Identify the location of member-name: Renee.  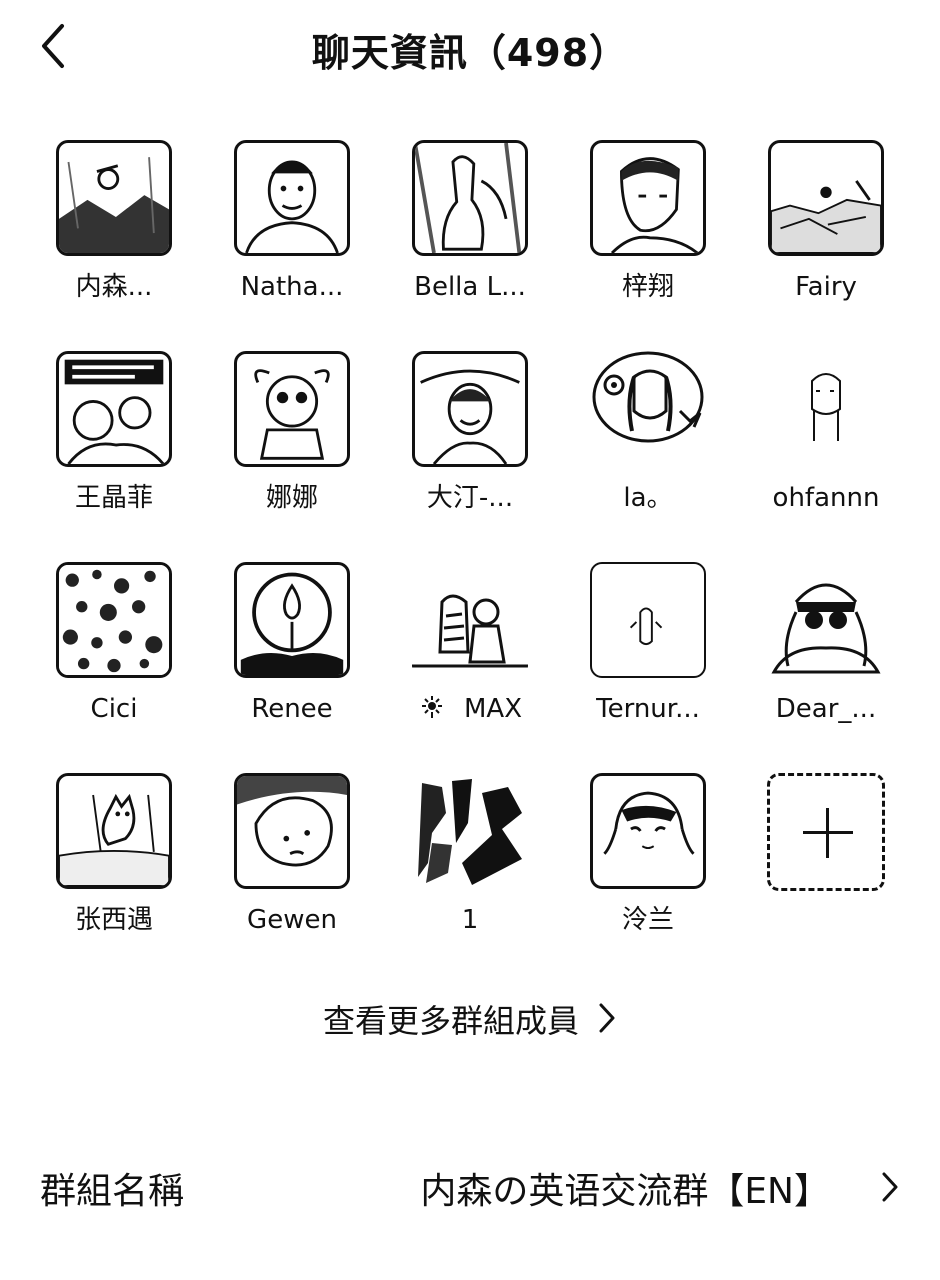
(292, 709).